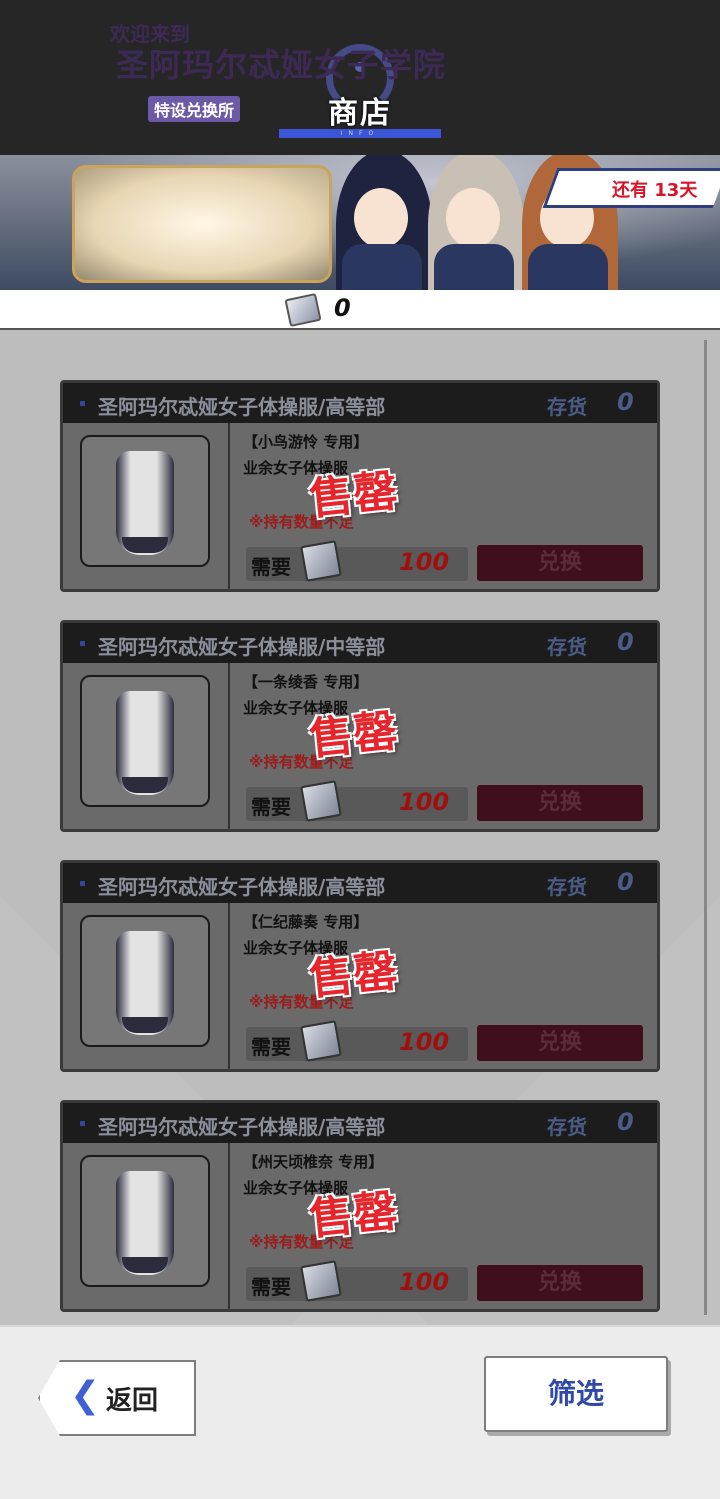 This screenshot has height=1499, width=720. Describe the element at coordinates (705, 827) in the screenshot. I see `scrollbar` at that location.